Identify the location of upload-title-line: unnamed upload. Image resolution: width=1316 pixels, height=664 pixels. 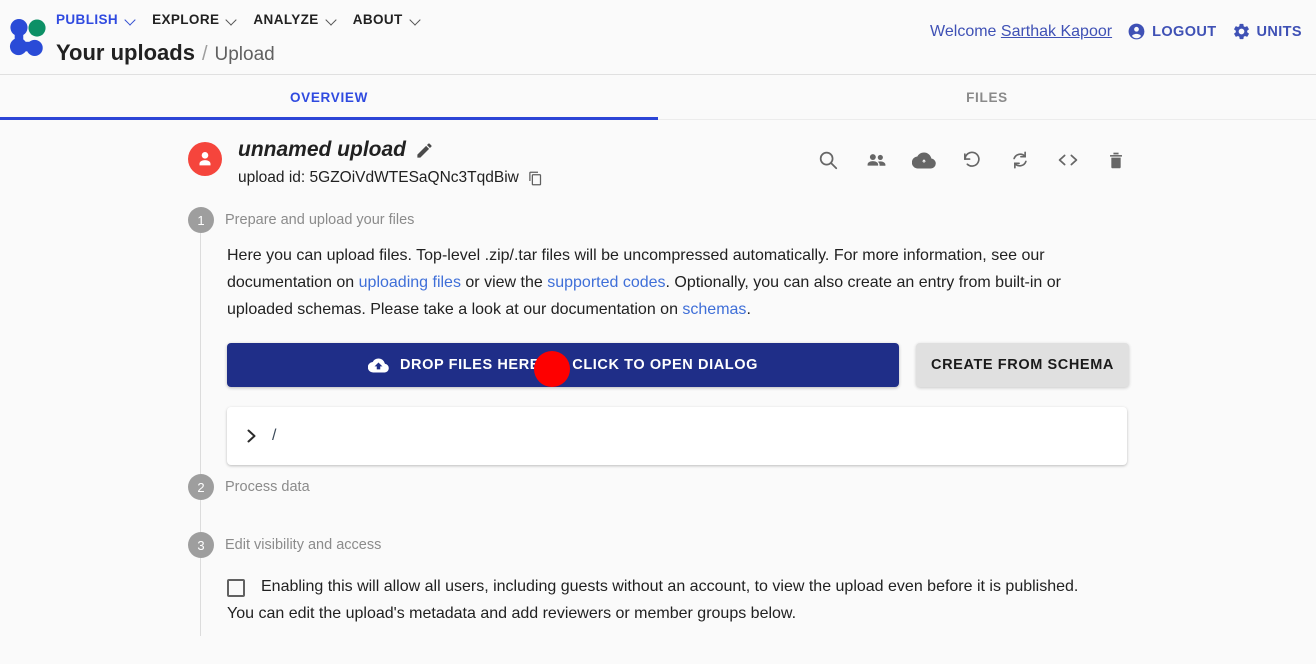
(527, 150).